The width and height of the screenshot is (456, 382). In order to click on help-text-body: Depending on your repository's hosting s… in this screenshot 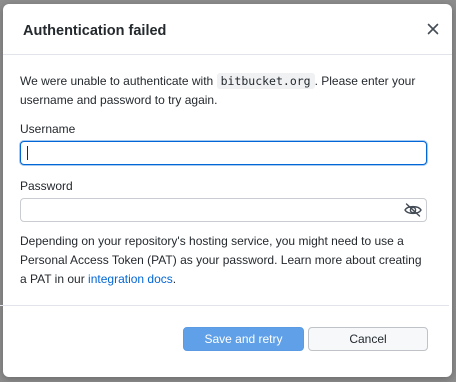, I will do `click(221, 260)`.